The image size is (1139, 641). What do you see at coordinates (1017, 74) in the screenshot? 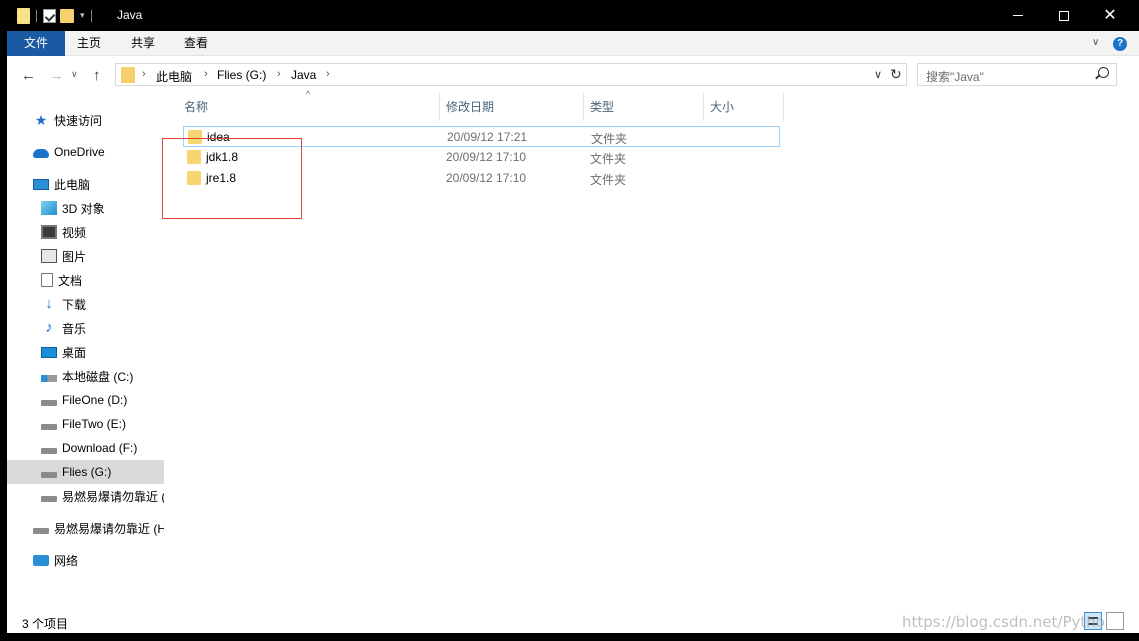
I see `search-input: 搜索"Java"` at bounding box center [1017, 74].